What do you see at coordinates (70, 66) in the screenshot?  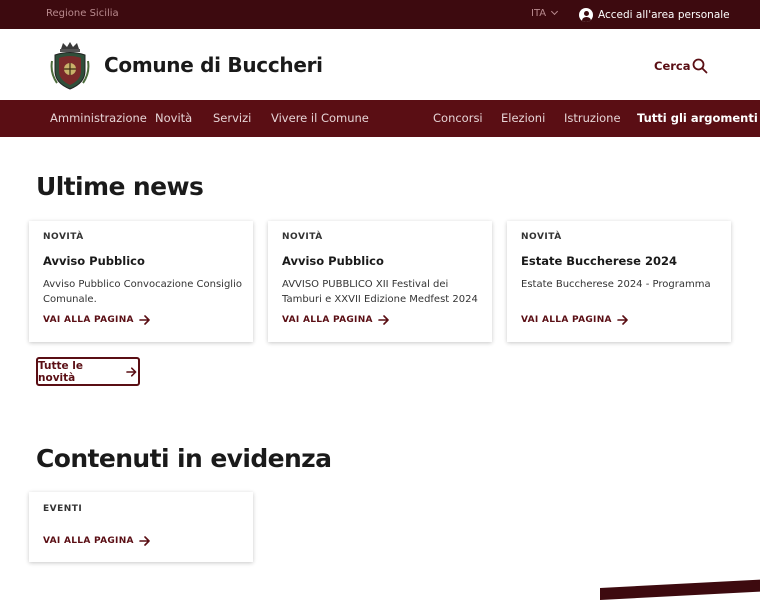 I see `coat-of-arms-logo` at bounding box center [70, 66].